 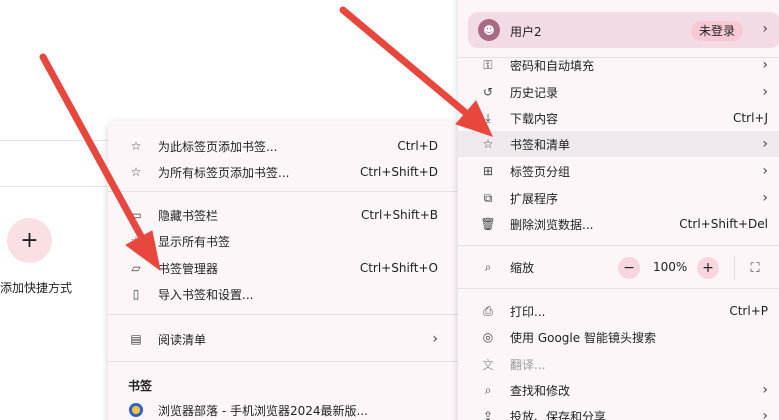 What do you see at coordinates (755, 268) in the screenshot?
I see `fullscreen-button: ⛶` at bounding box center [755, 268].